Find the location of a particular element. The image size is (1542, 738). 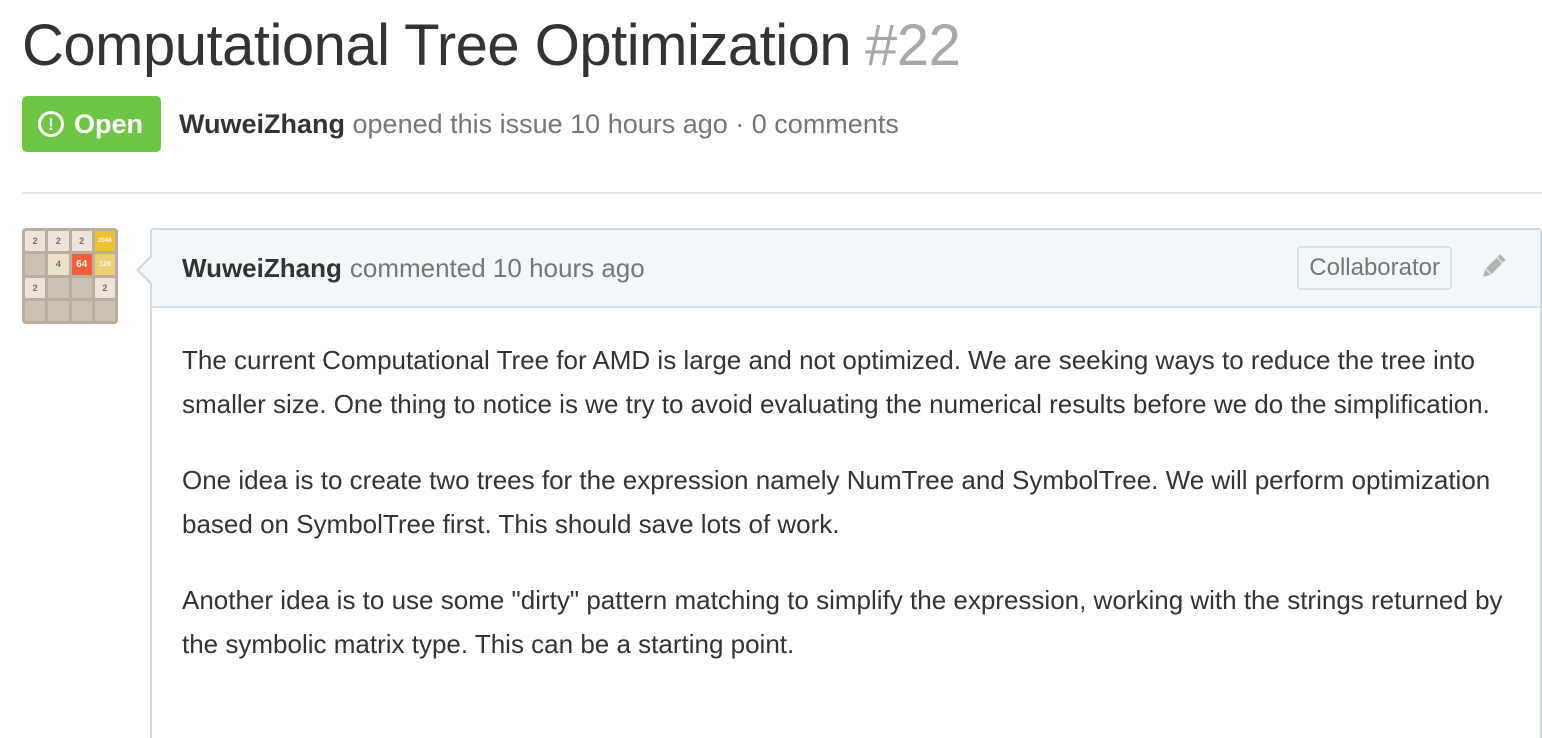

avatar-tile: 128 is located at coordinates (104, 264).